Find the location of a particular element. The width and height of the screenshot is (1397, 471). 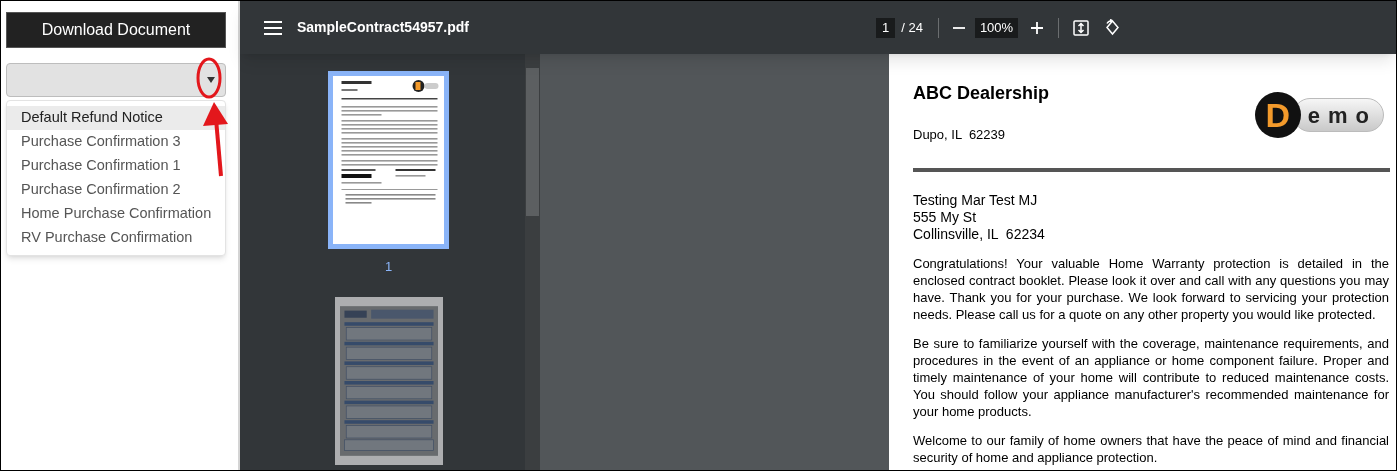

highlight-ellipse is located at coordinates (209, 78).